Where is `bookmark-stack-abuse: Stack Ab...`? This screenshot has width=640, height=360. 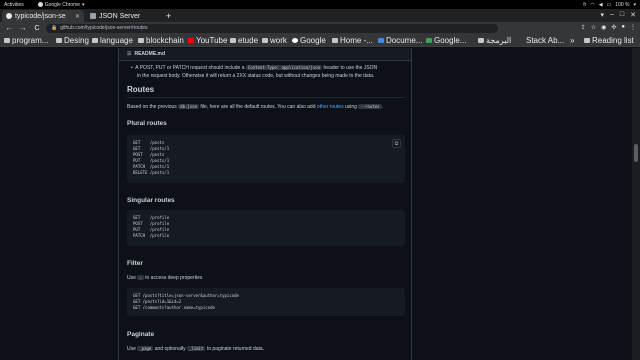
bookmark-stack-abuse: Stack Ab... is located at coordinates (545, 40).